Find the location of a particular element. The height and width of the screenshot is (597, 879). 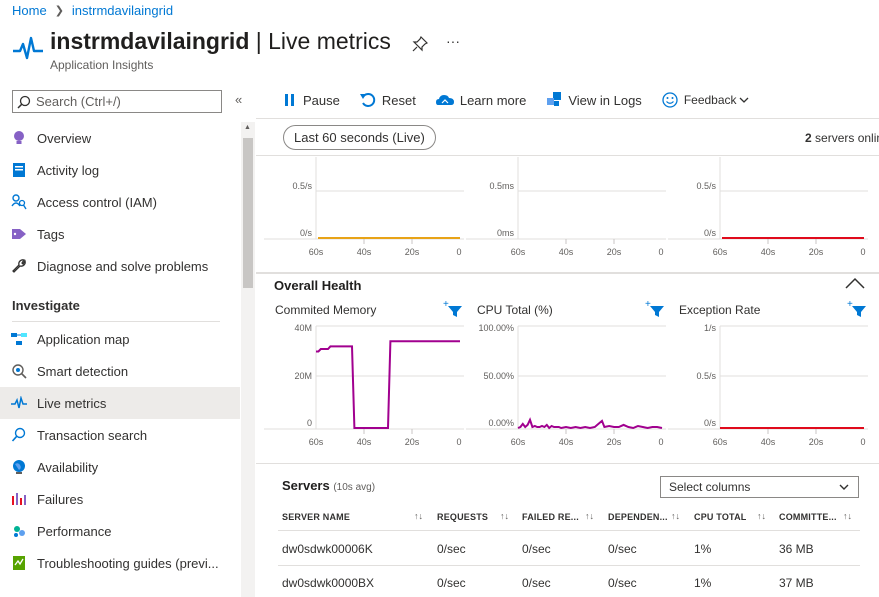

cell-server-name: dw0sdwk00006K is located at coordinates (327, 549).